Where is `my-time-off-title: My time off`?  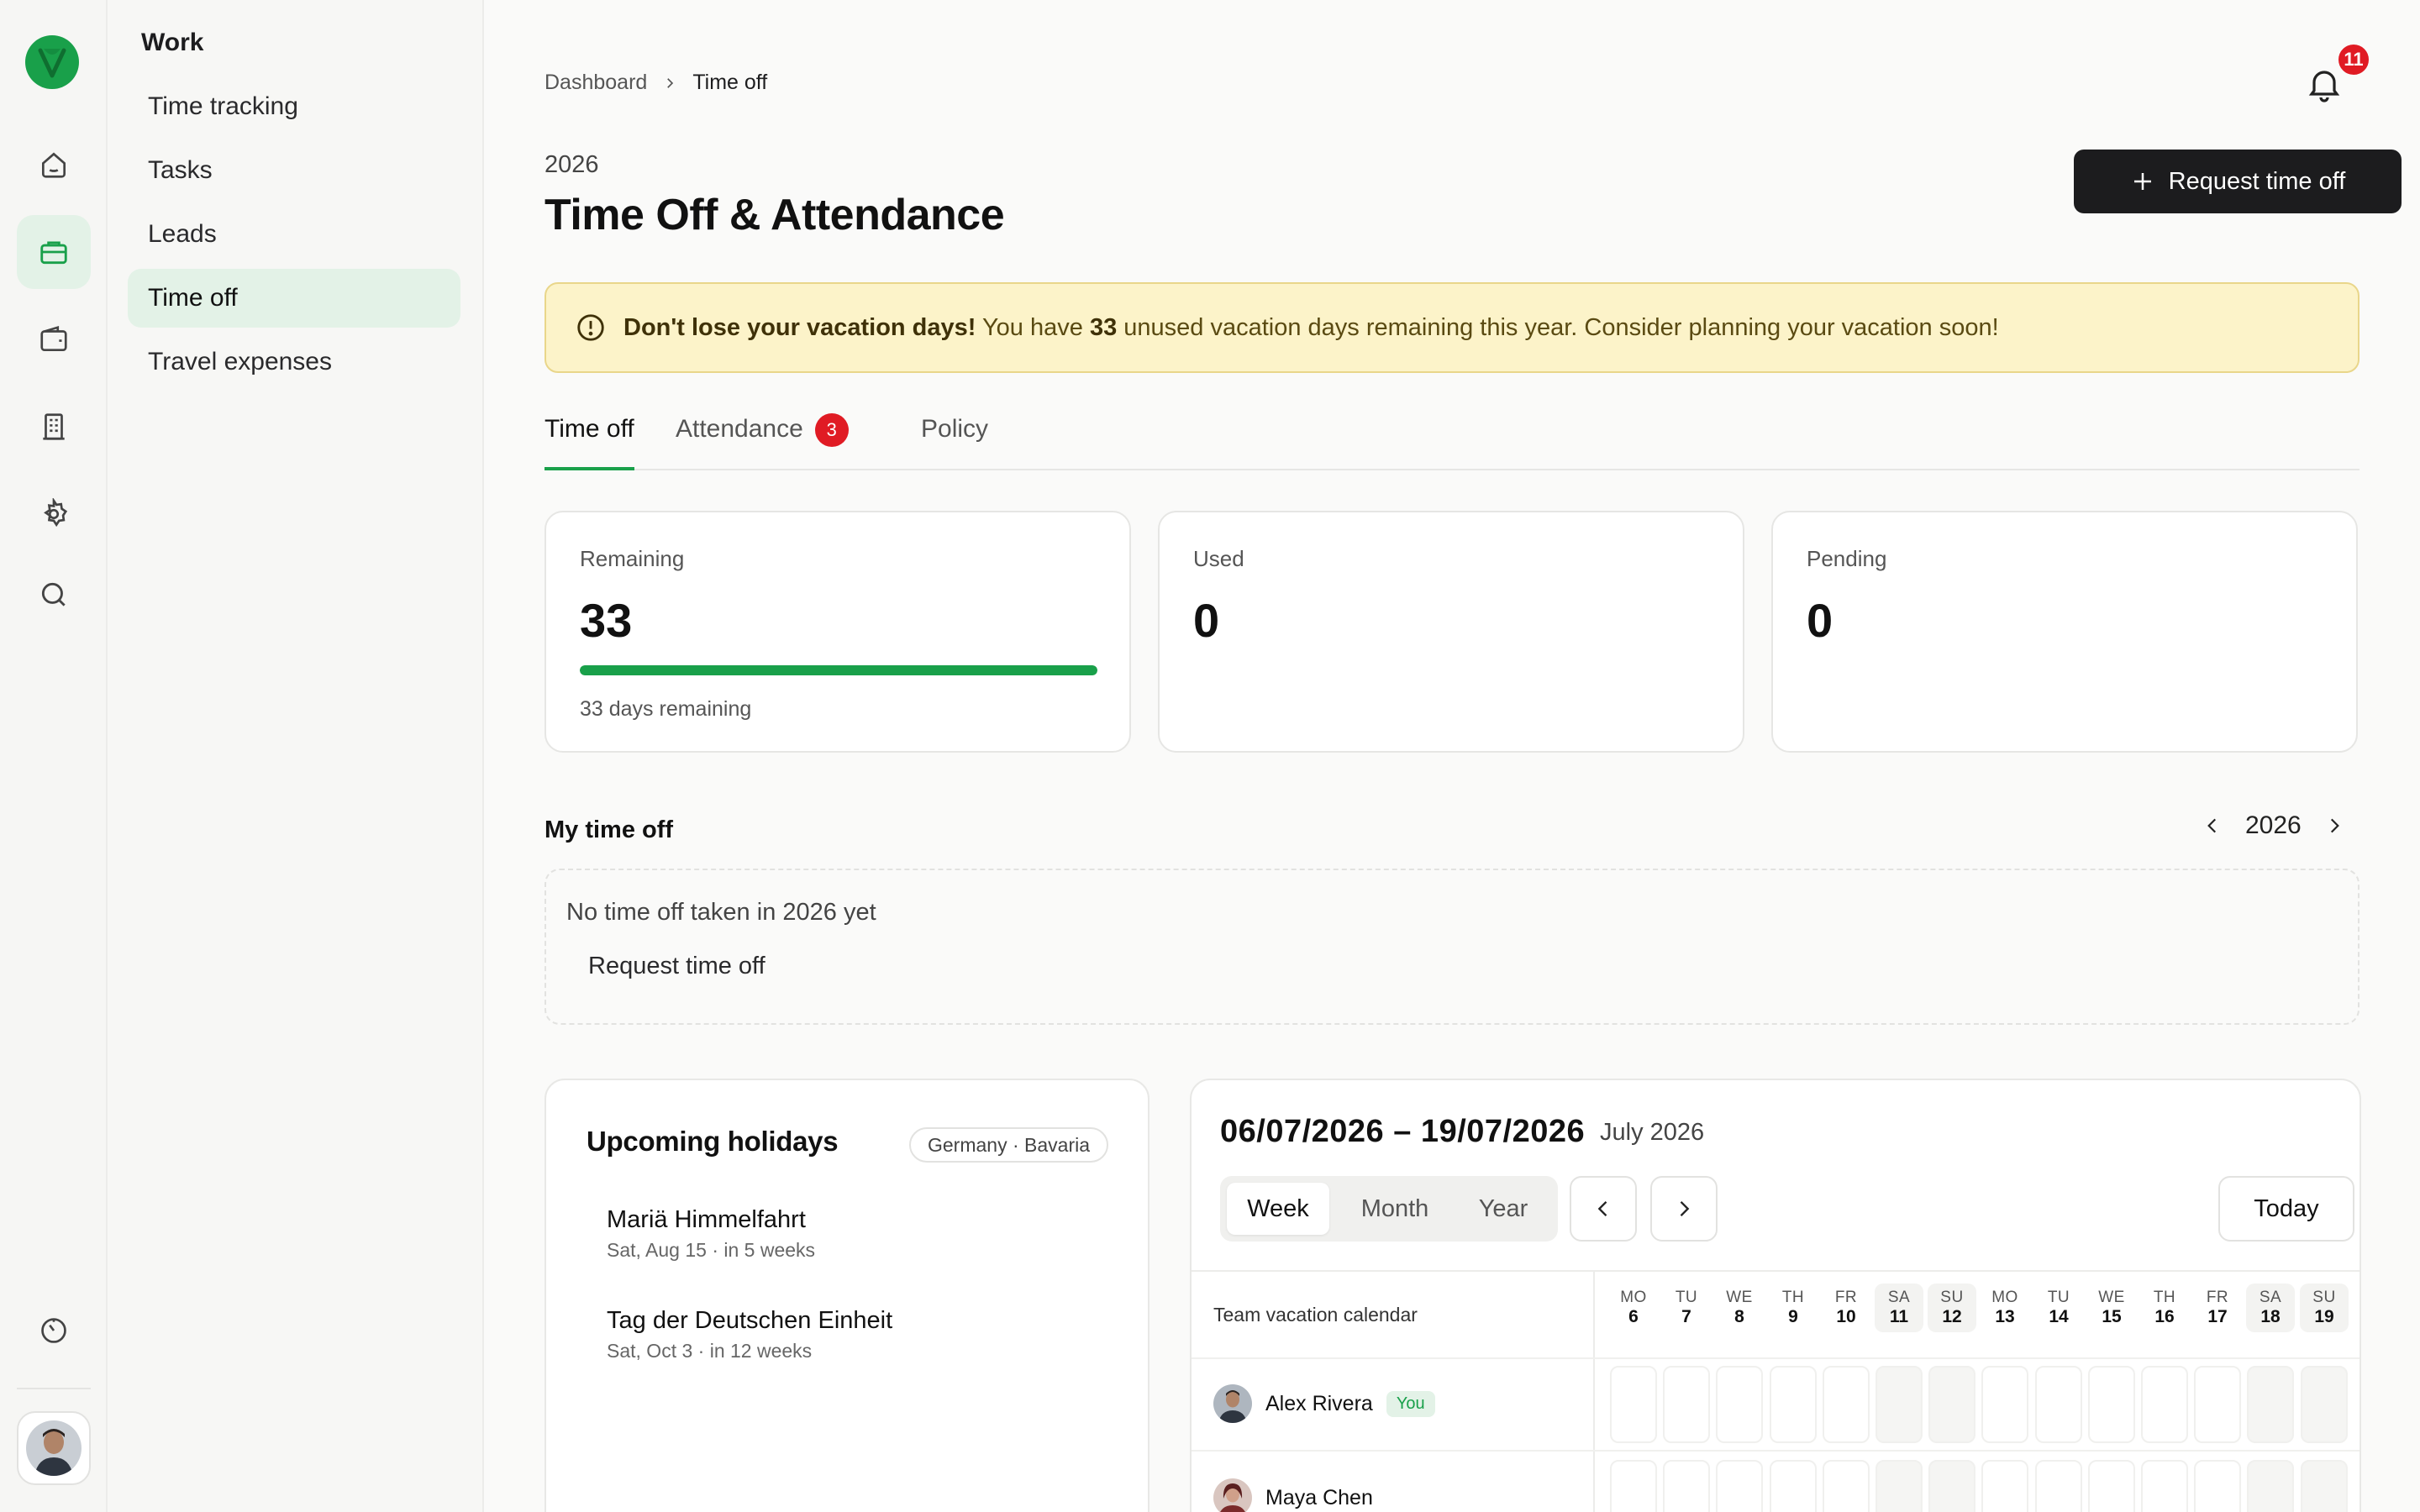 my-time-off-title: My time off is located at coordinates (609, 829).